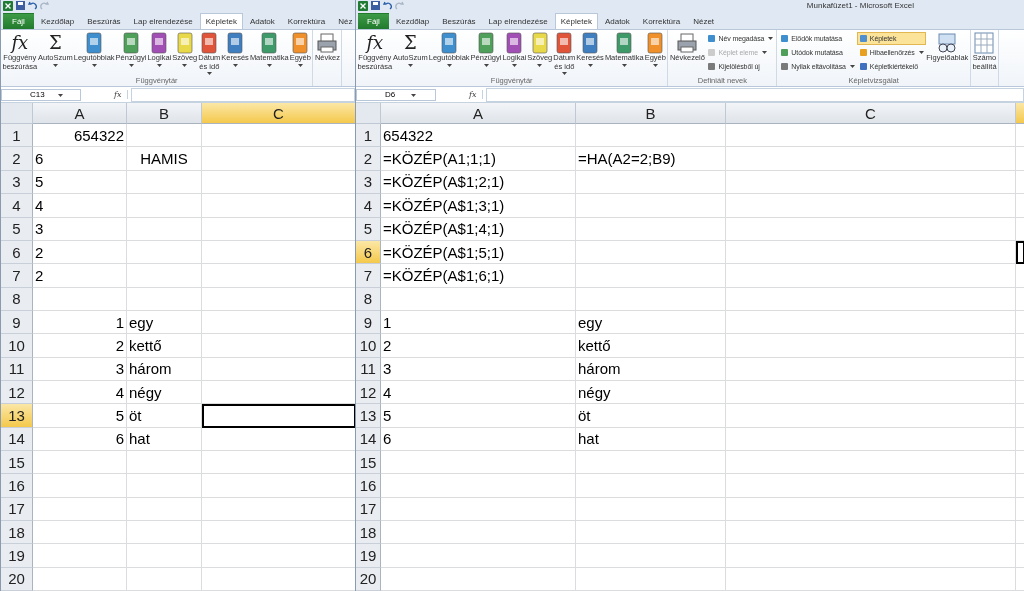 The width and height of the screenshot is (1024, 591). I want to click on ribbon-tab: Nézet, so click(704, 21).